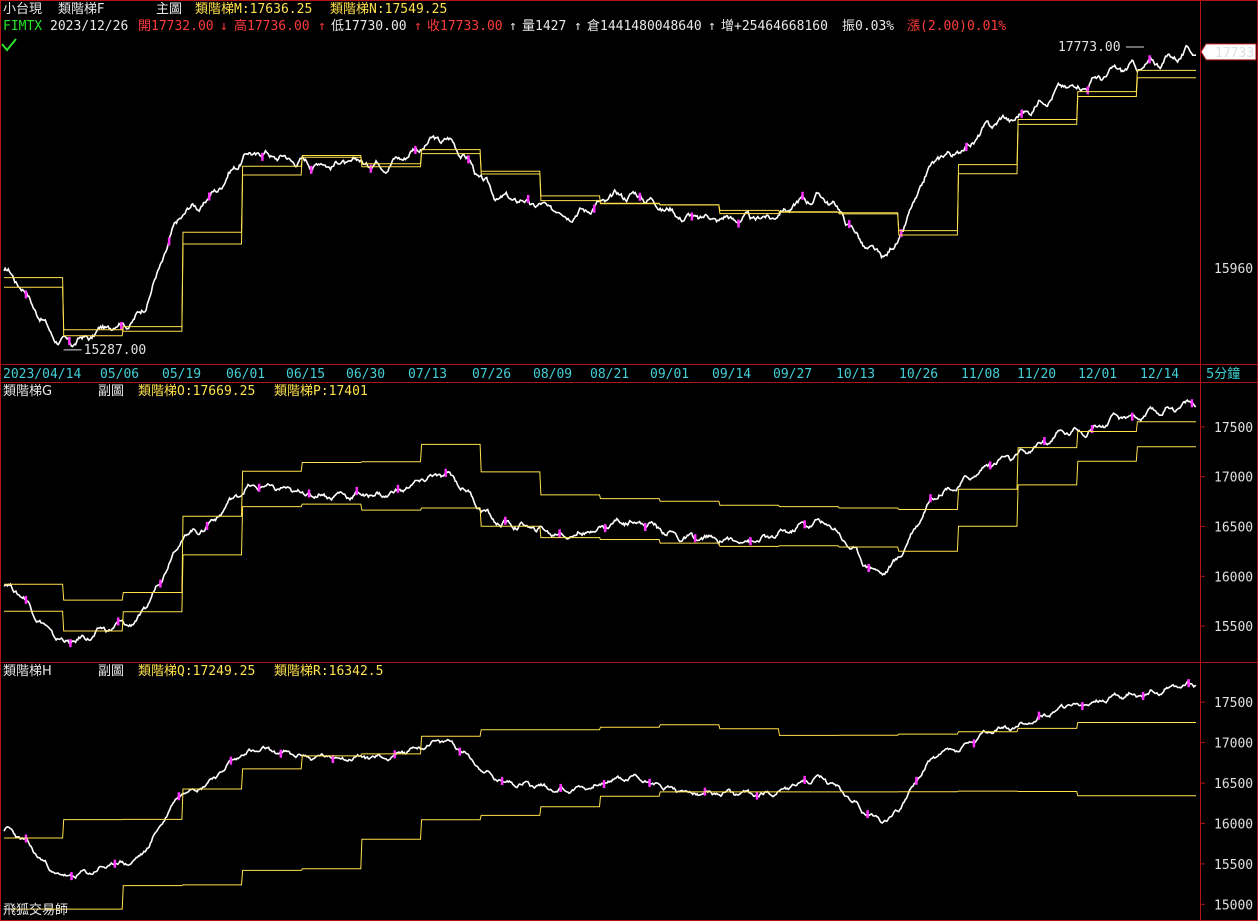  I want to click on volume-value: 量1427, so click(544, 26).